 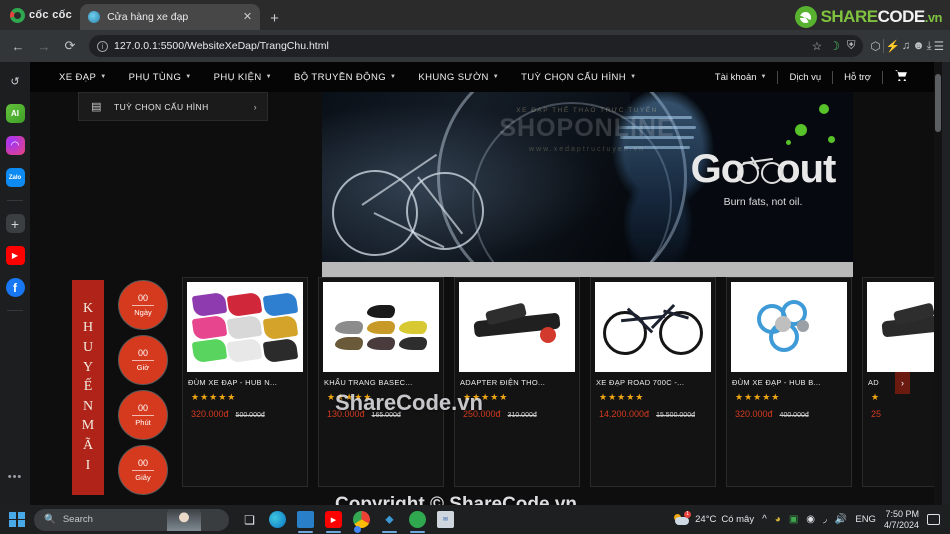 I want to click on nav-item-tai-khoan: Tài khoản ▼, so click(x=741, y=77).